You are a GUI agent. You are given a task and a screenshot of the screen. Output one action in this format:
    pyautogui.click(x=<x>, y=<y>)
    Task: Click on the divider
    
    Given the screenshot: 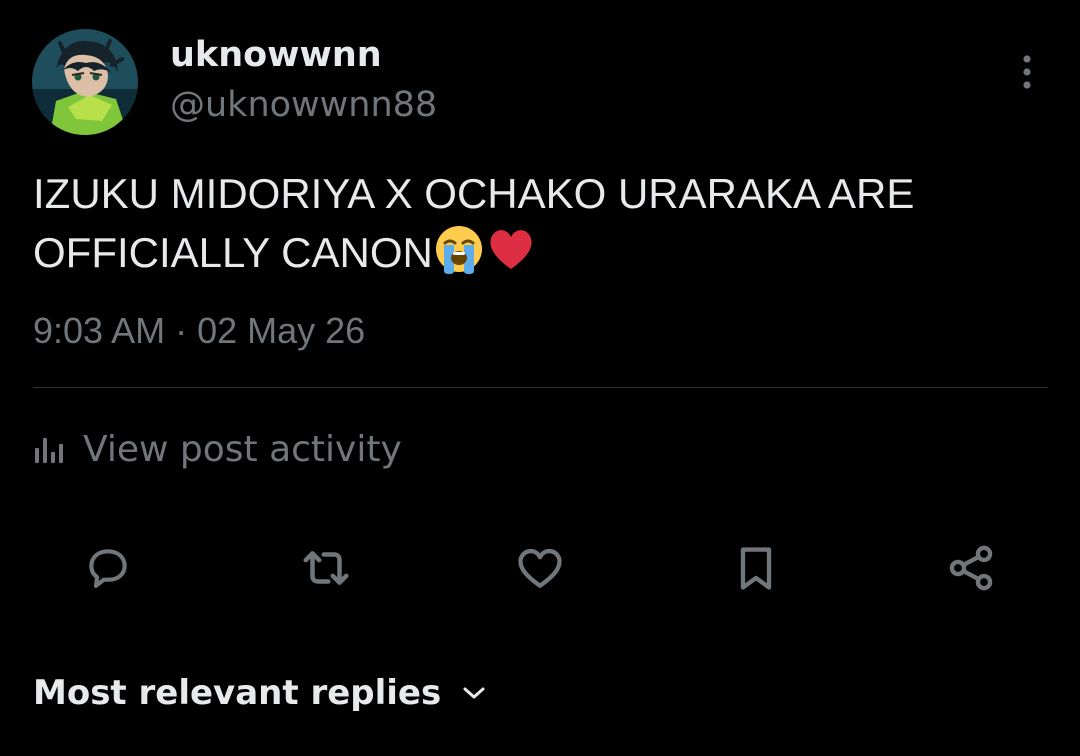 What is the action you would take?
    pyautogui.click(x=540, y=387)
    